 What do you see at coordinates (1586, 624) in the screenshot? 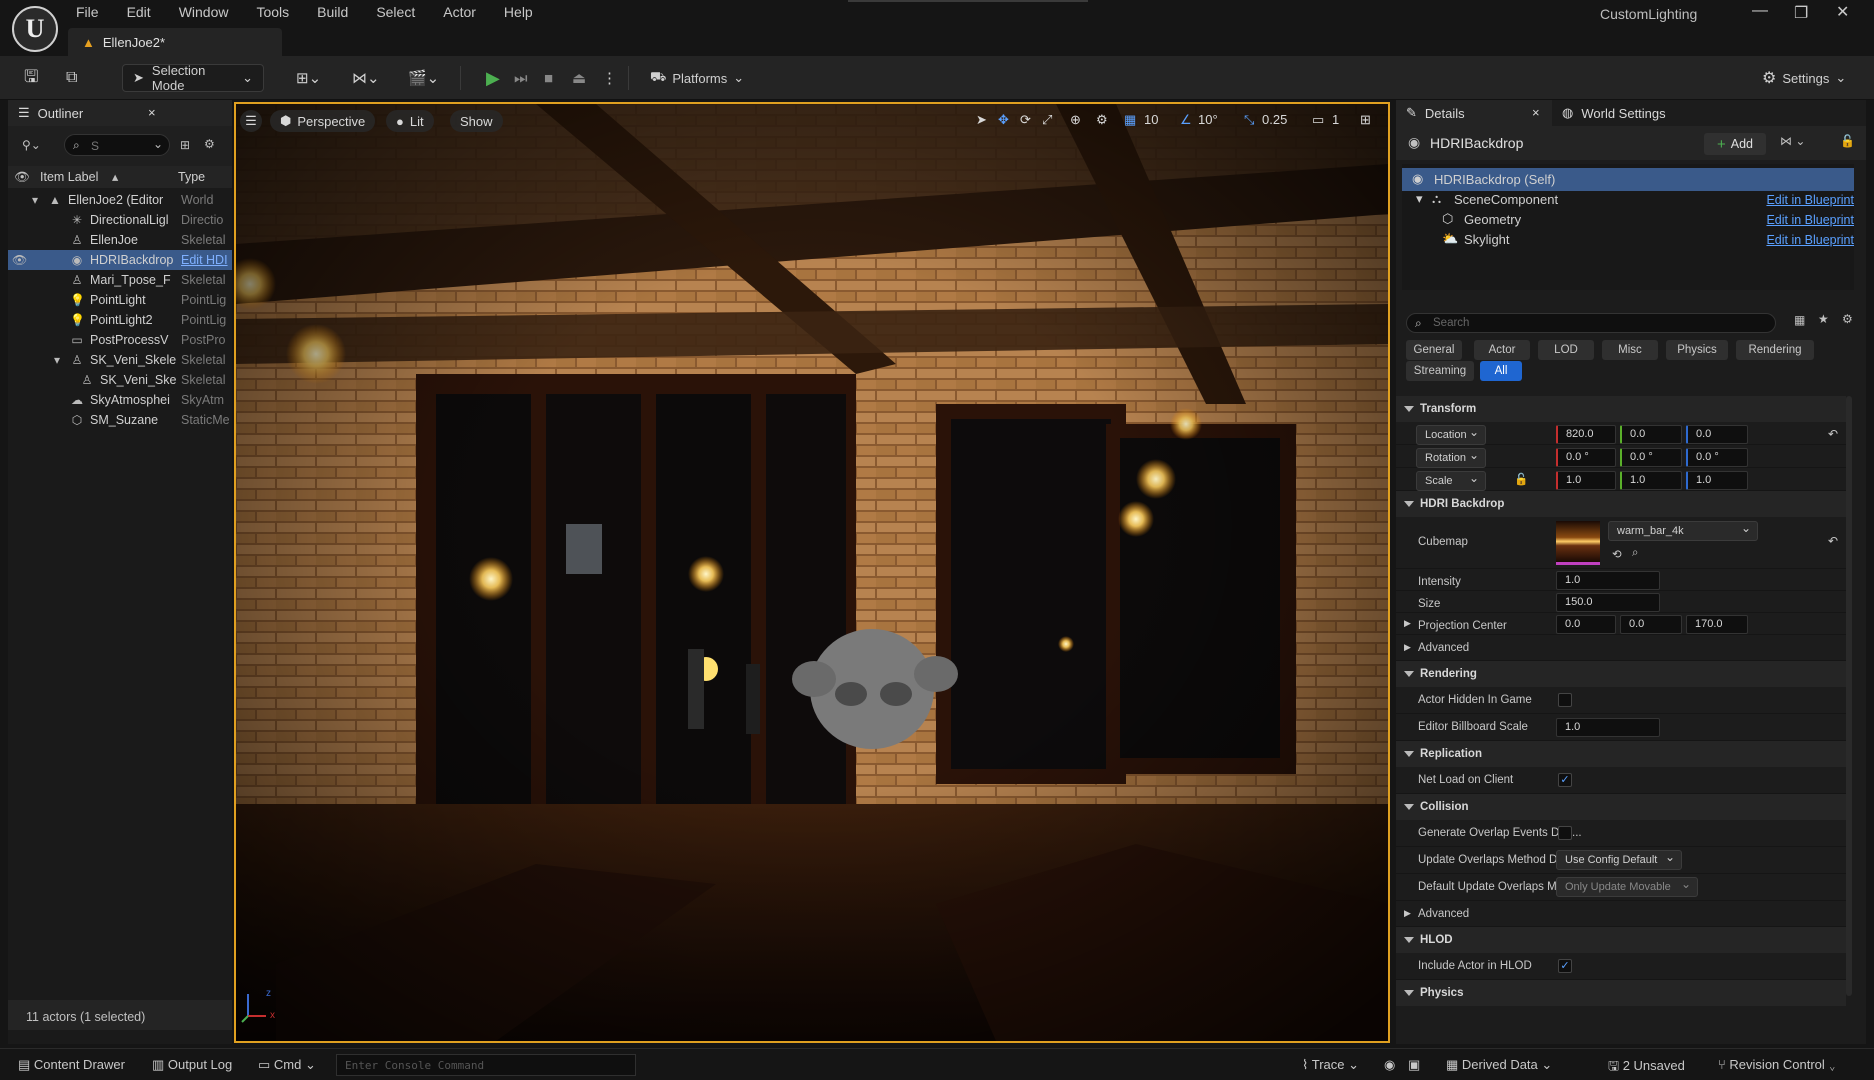
I see `projection-x-field: 0.0` at bounding box center [1586, 624].